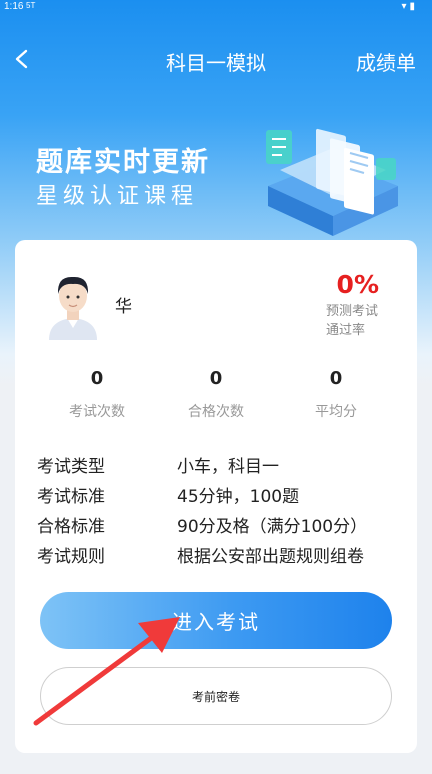 Image resolution: width=432 pixels, height=774 pixels. I want to click on stat-label: 合格次数, so click(216, 412).